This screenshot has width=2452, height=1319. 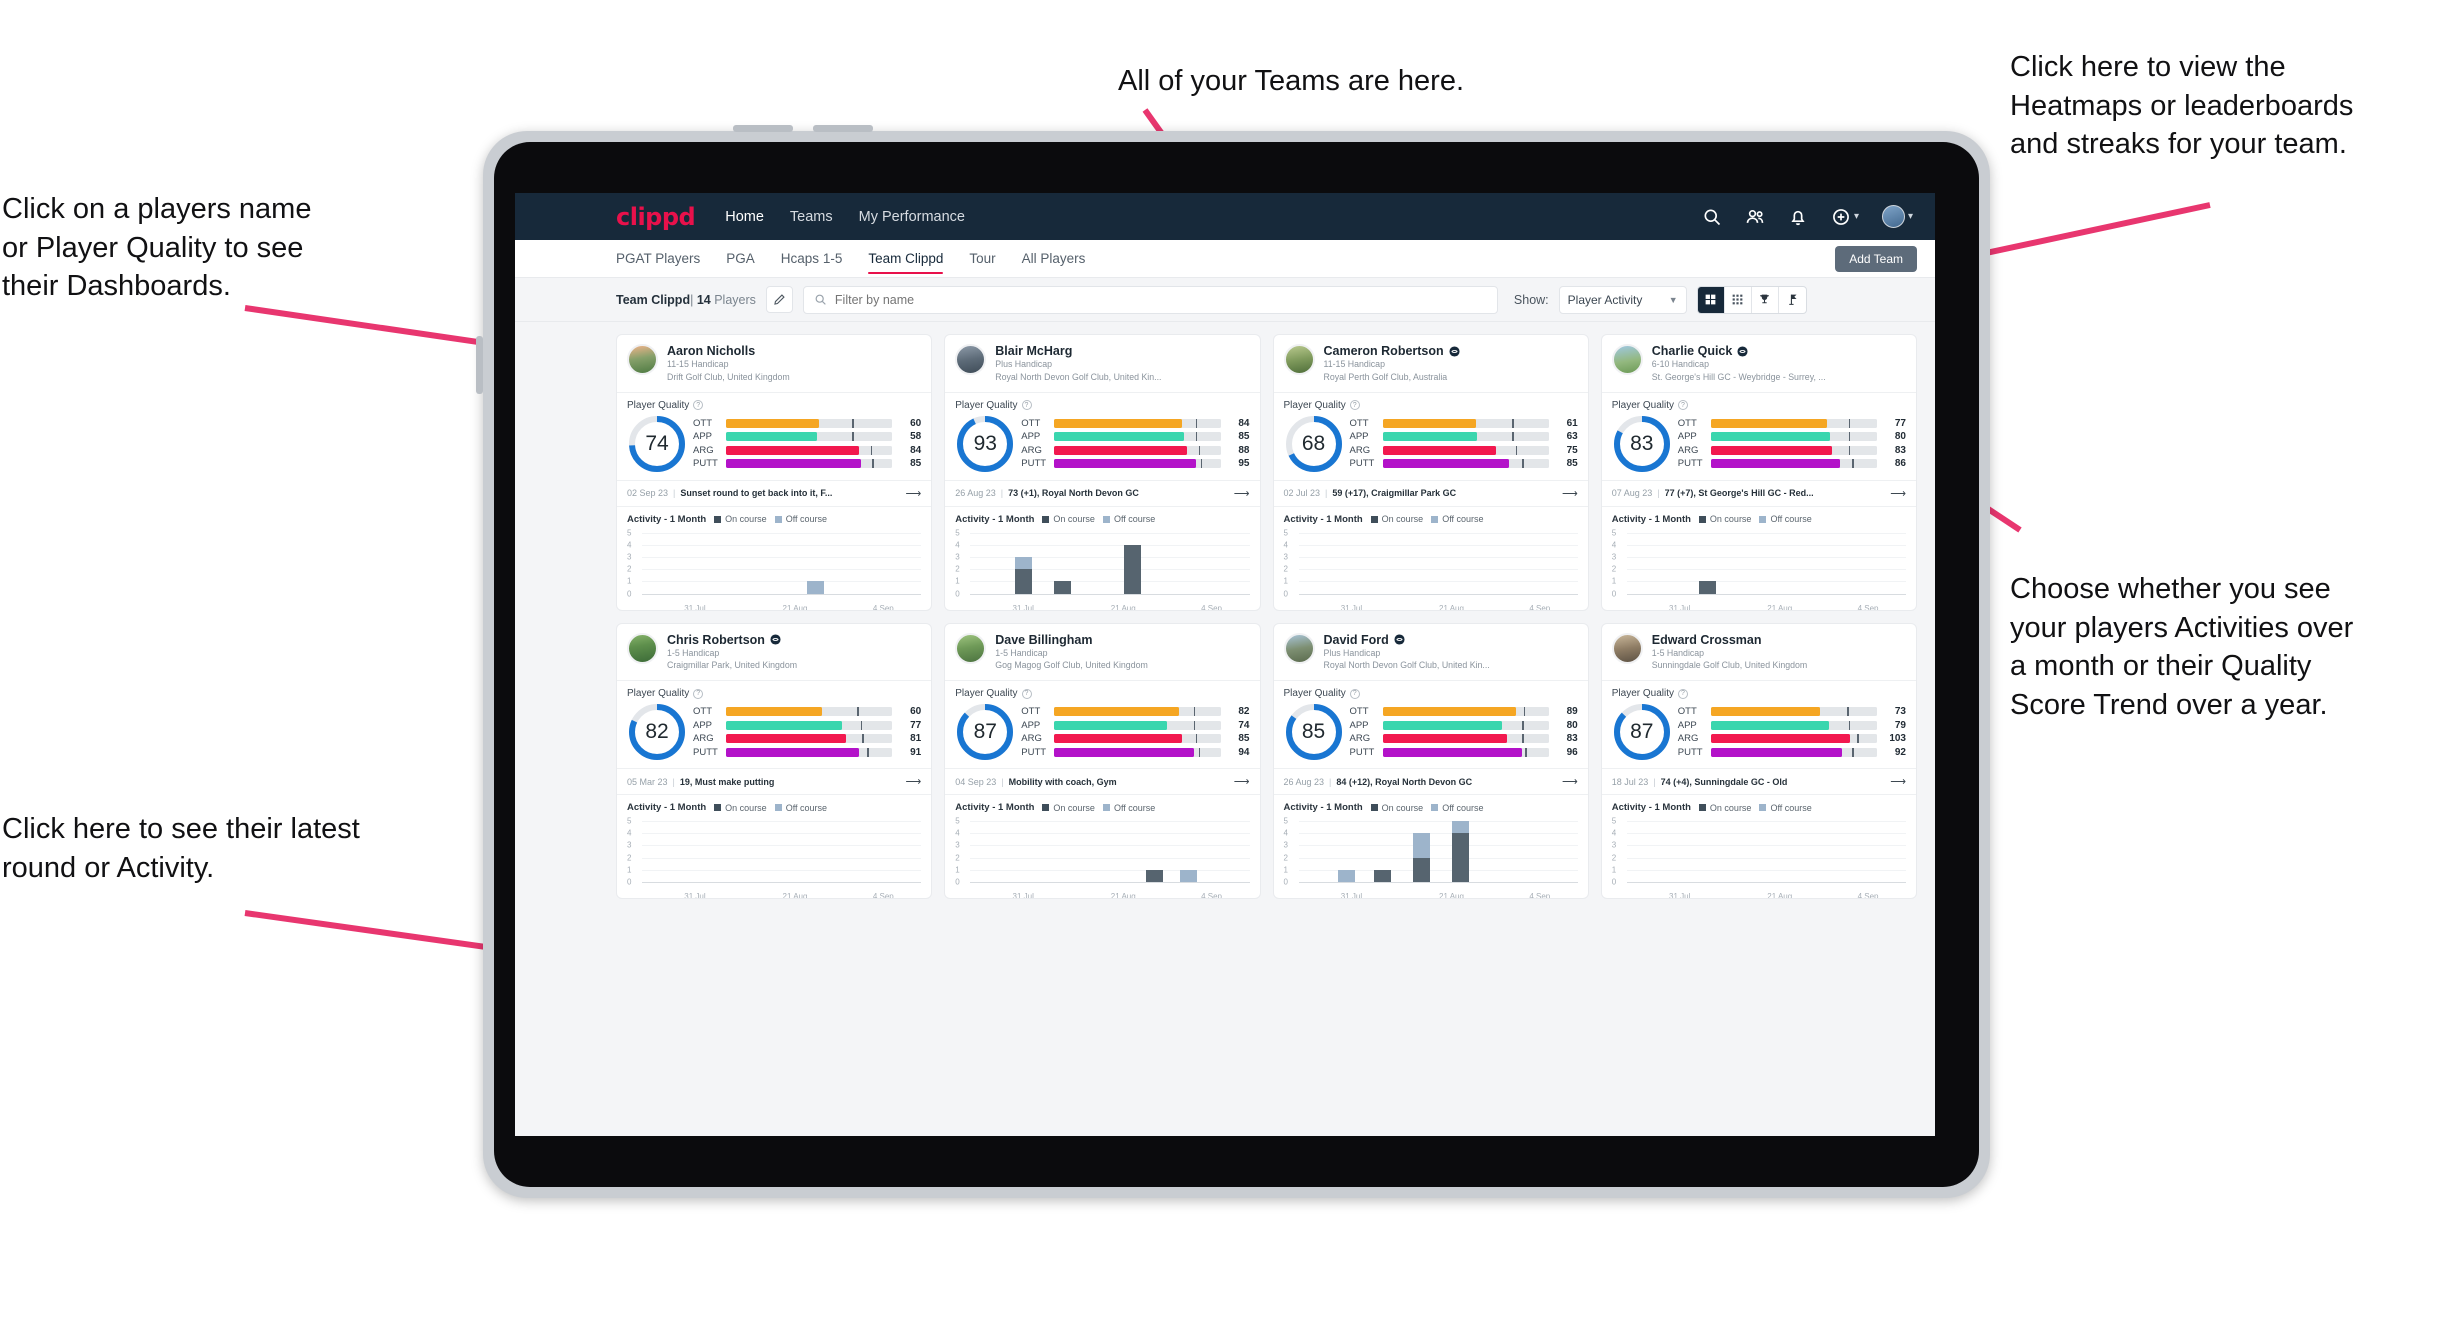 What do you see at coordinates (728, 351) in the screenshot?
I see `player-name: Aaron Nicholls` at bounding box center [728, 351].